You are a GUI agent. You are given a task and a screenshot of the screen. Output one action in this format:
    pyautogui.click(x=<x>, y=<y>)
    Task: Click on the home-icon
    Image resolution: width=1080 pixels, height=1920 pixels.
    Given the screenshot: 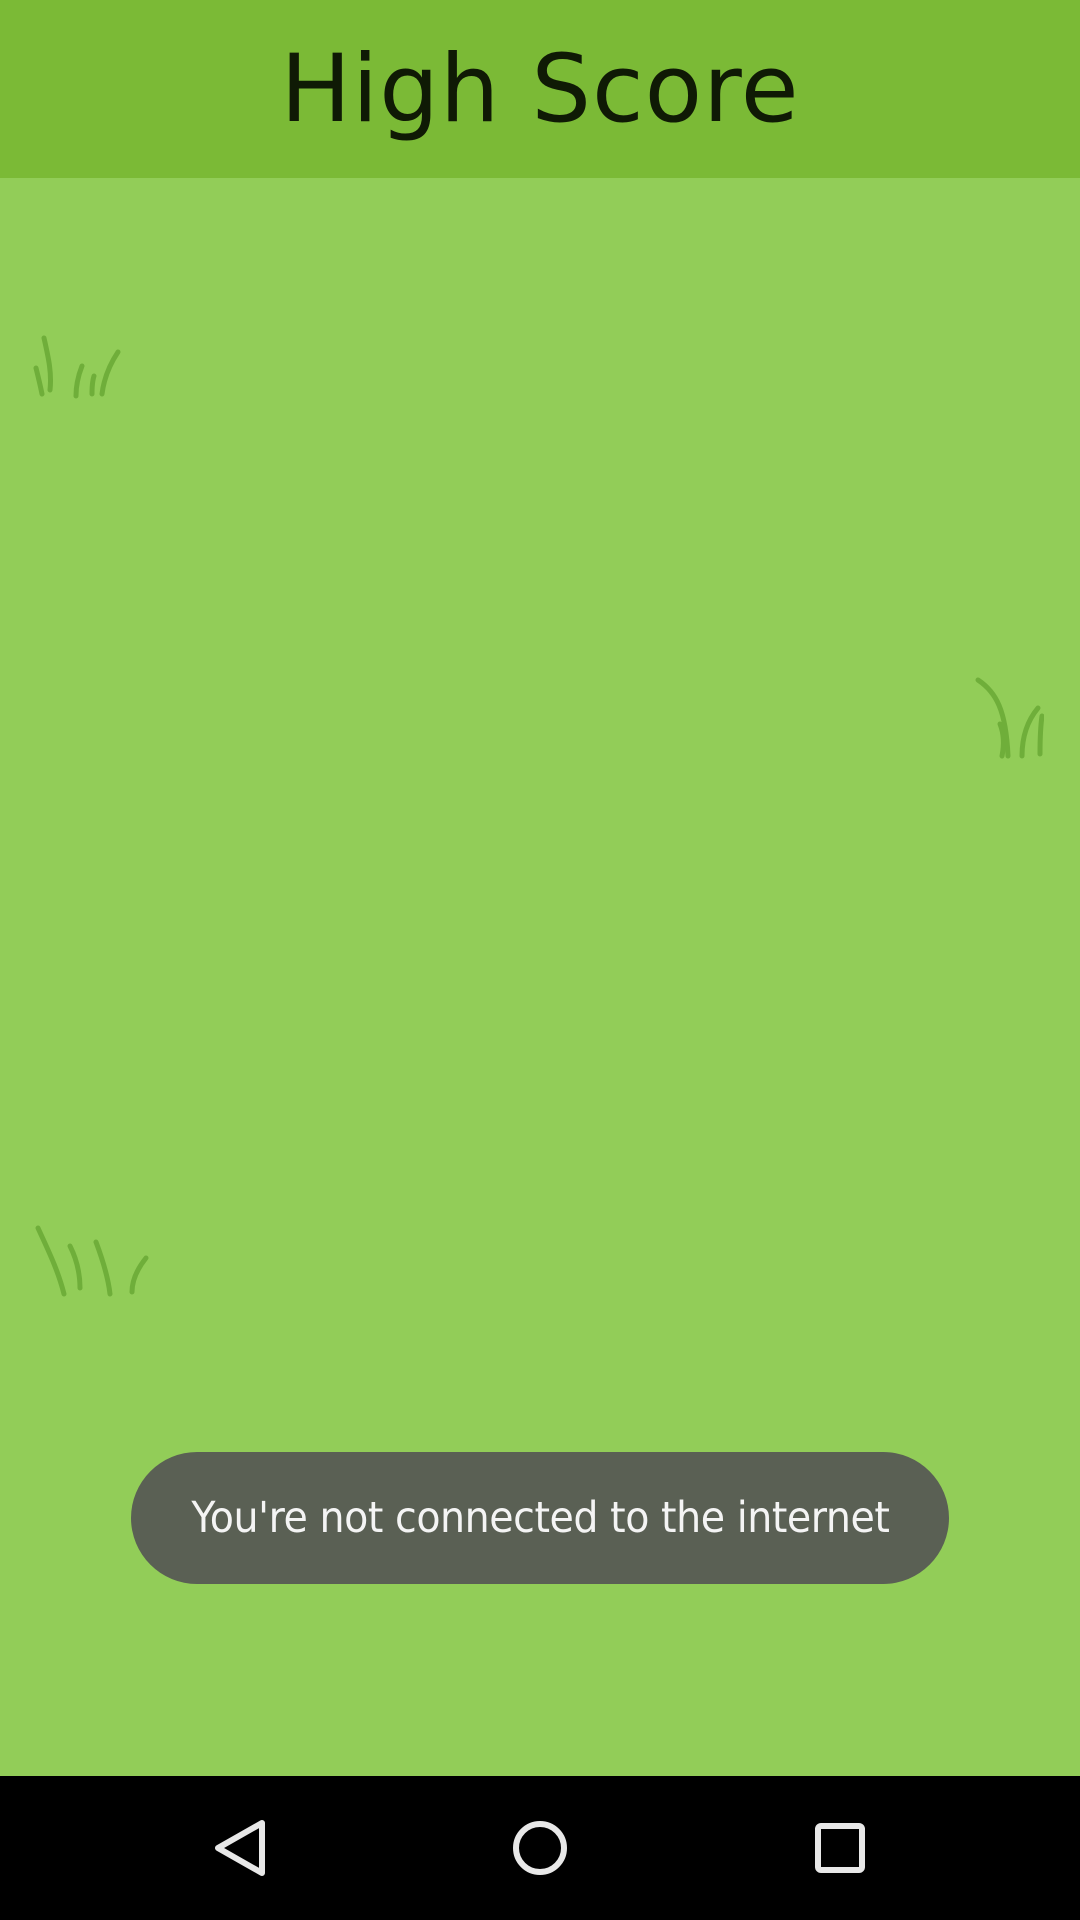 What is the action you would take?
    pyautogui.click(x=540, y=1848)
    